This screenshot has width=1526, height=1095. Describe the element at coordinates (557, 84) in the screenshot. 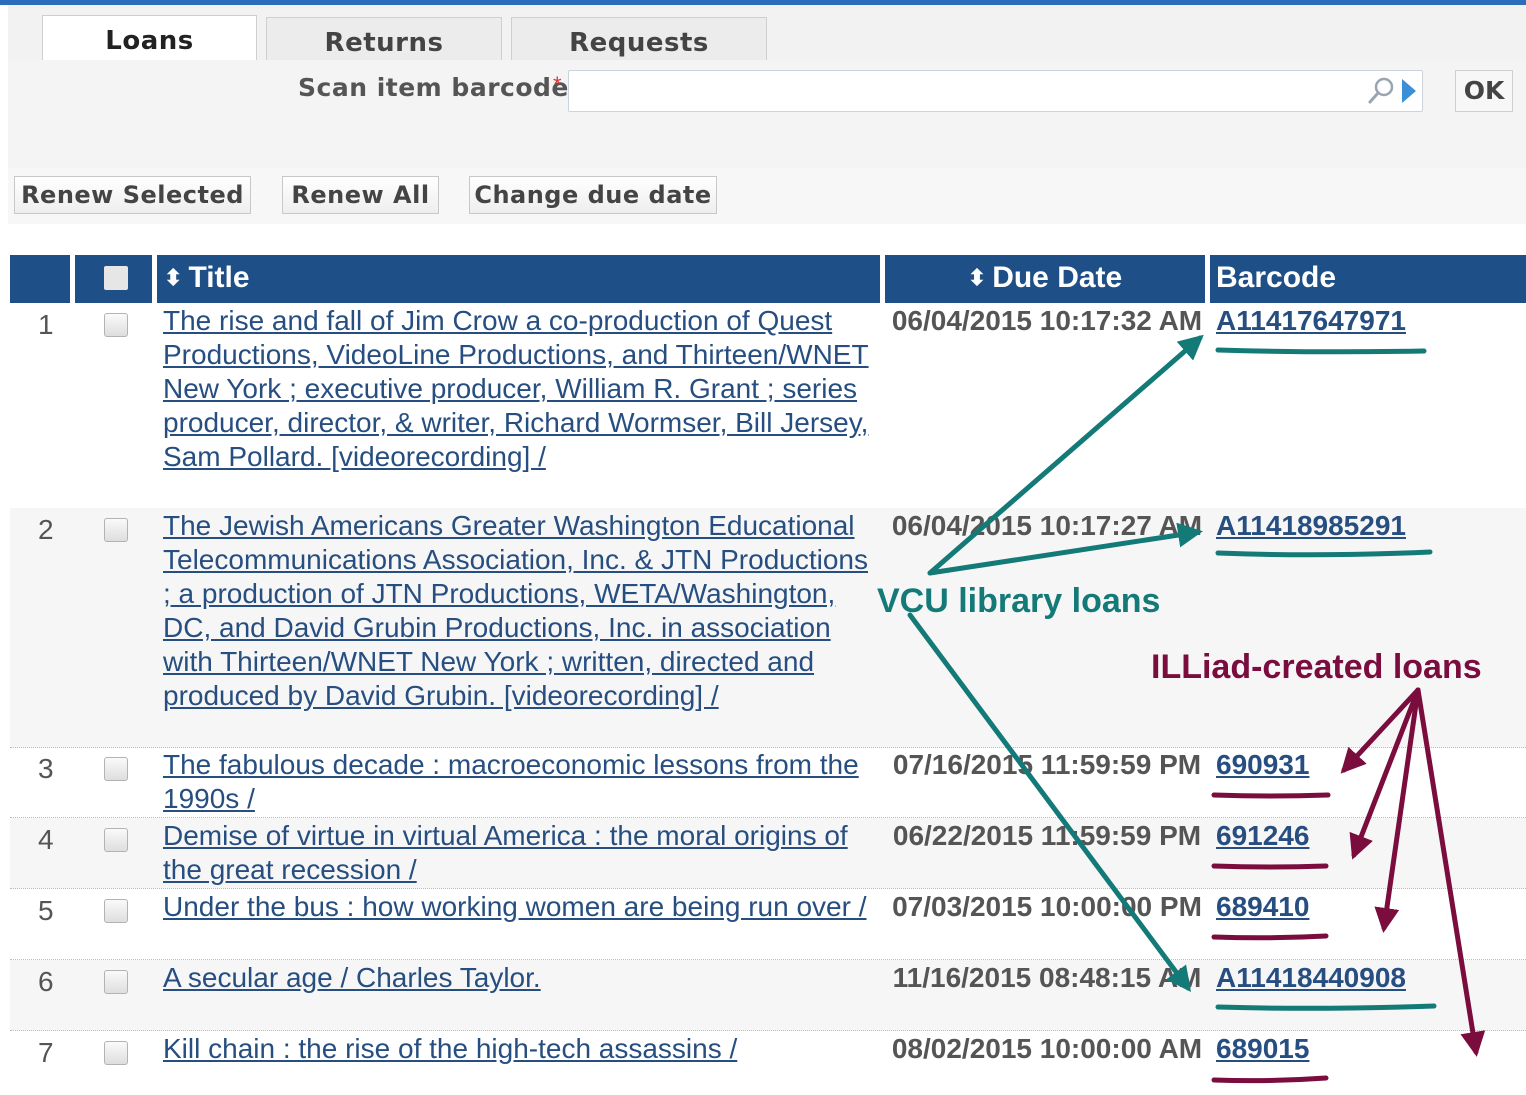

I see `required-marker: *` at that location.